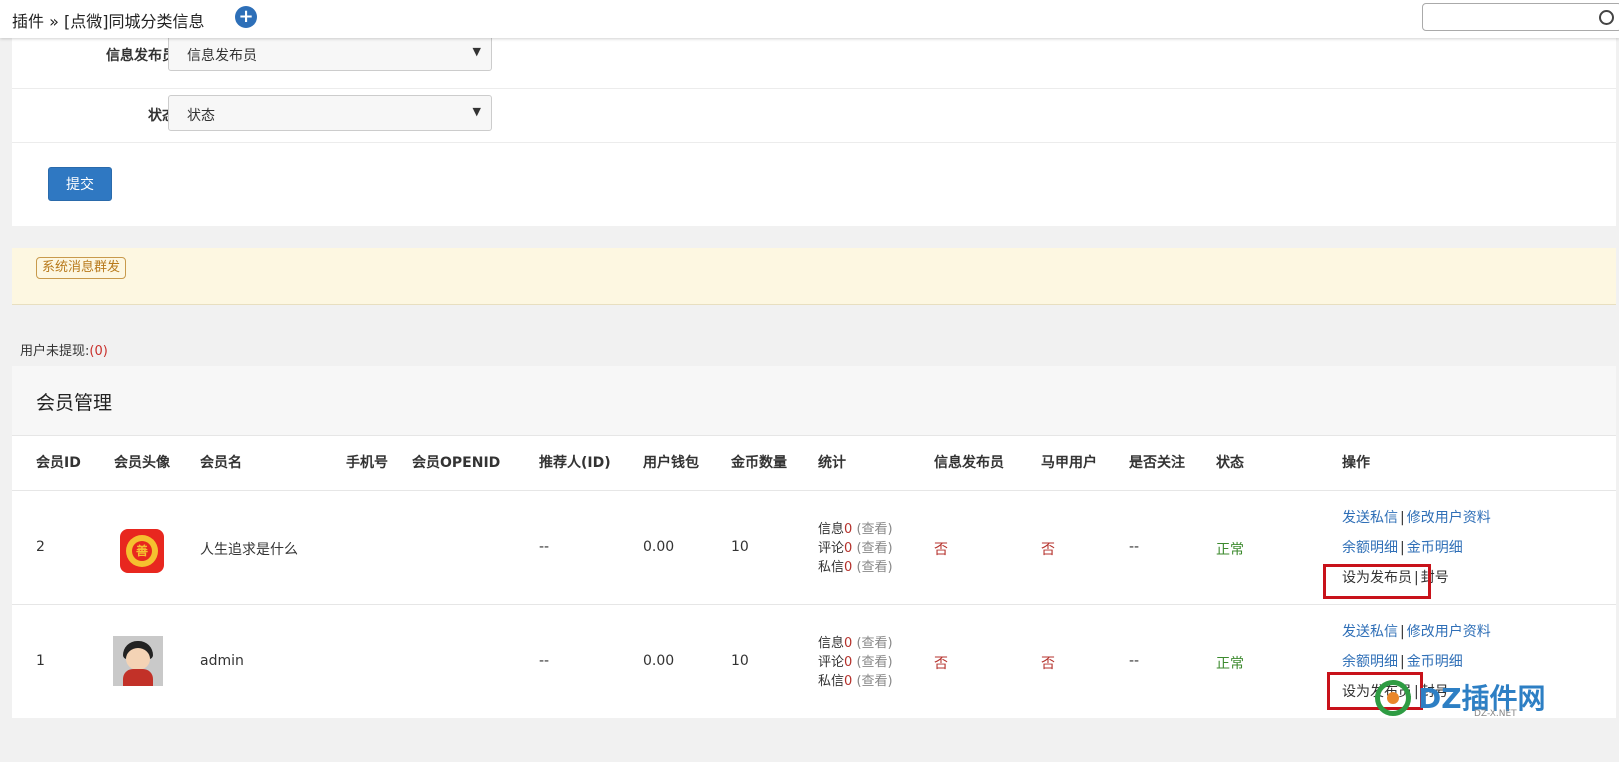 This screenshot has width=1619, height=762. Describe the element at coordinates (1393, 698) in the screenshot. I see `watermark-logo-icon` at that location.